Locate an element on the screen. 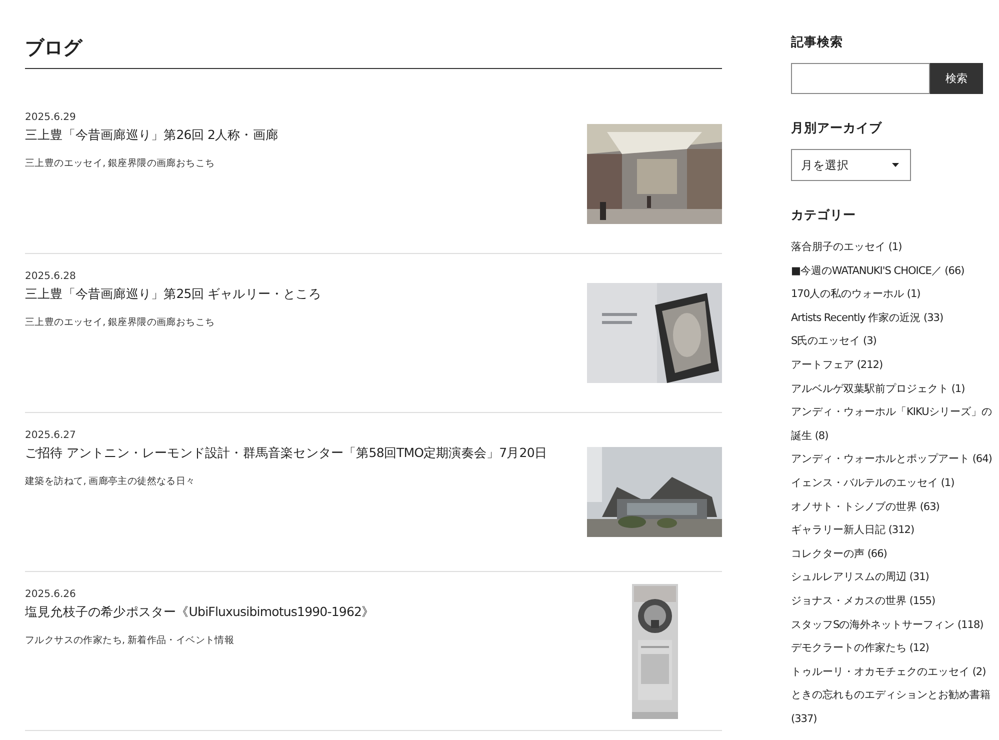 Image resolution: width=999 pixels, height=740 pixels. post-date: 2025.6.28 is located at coordinates (51, 276).